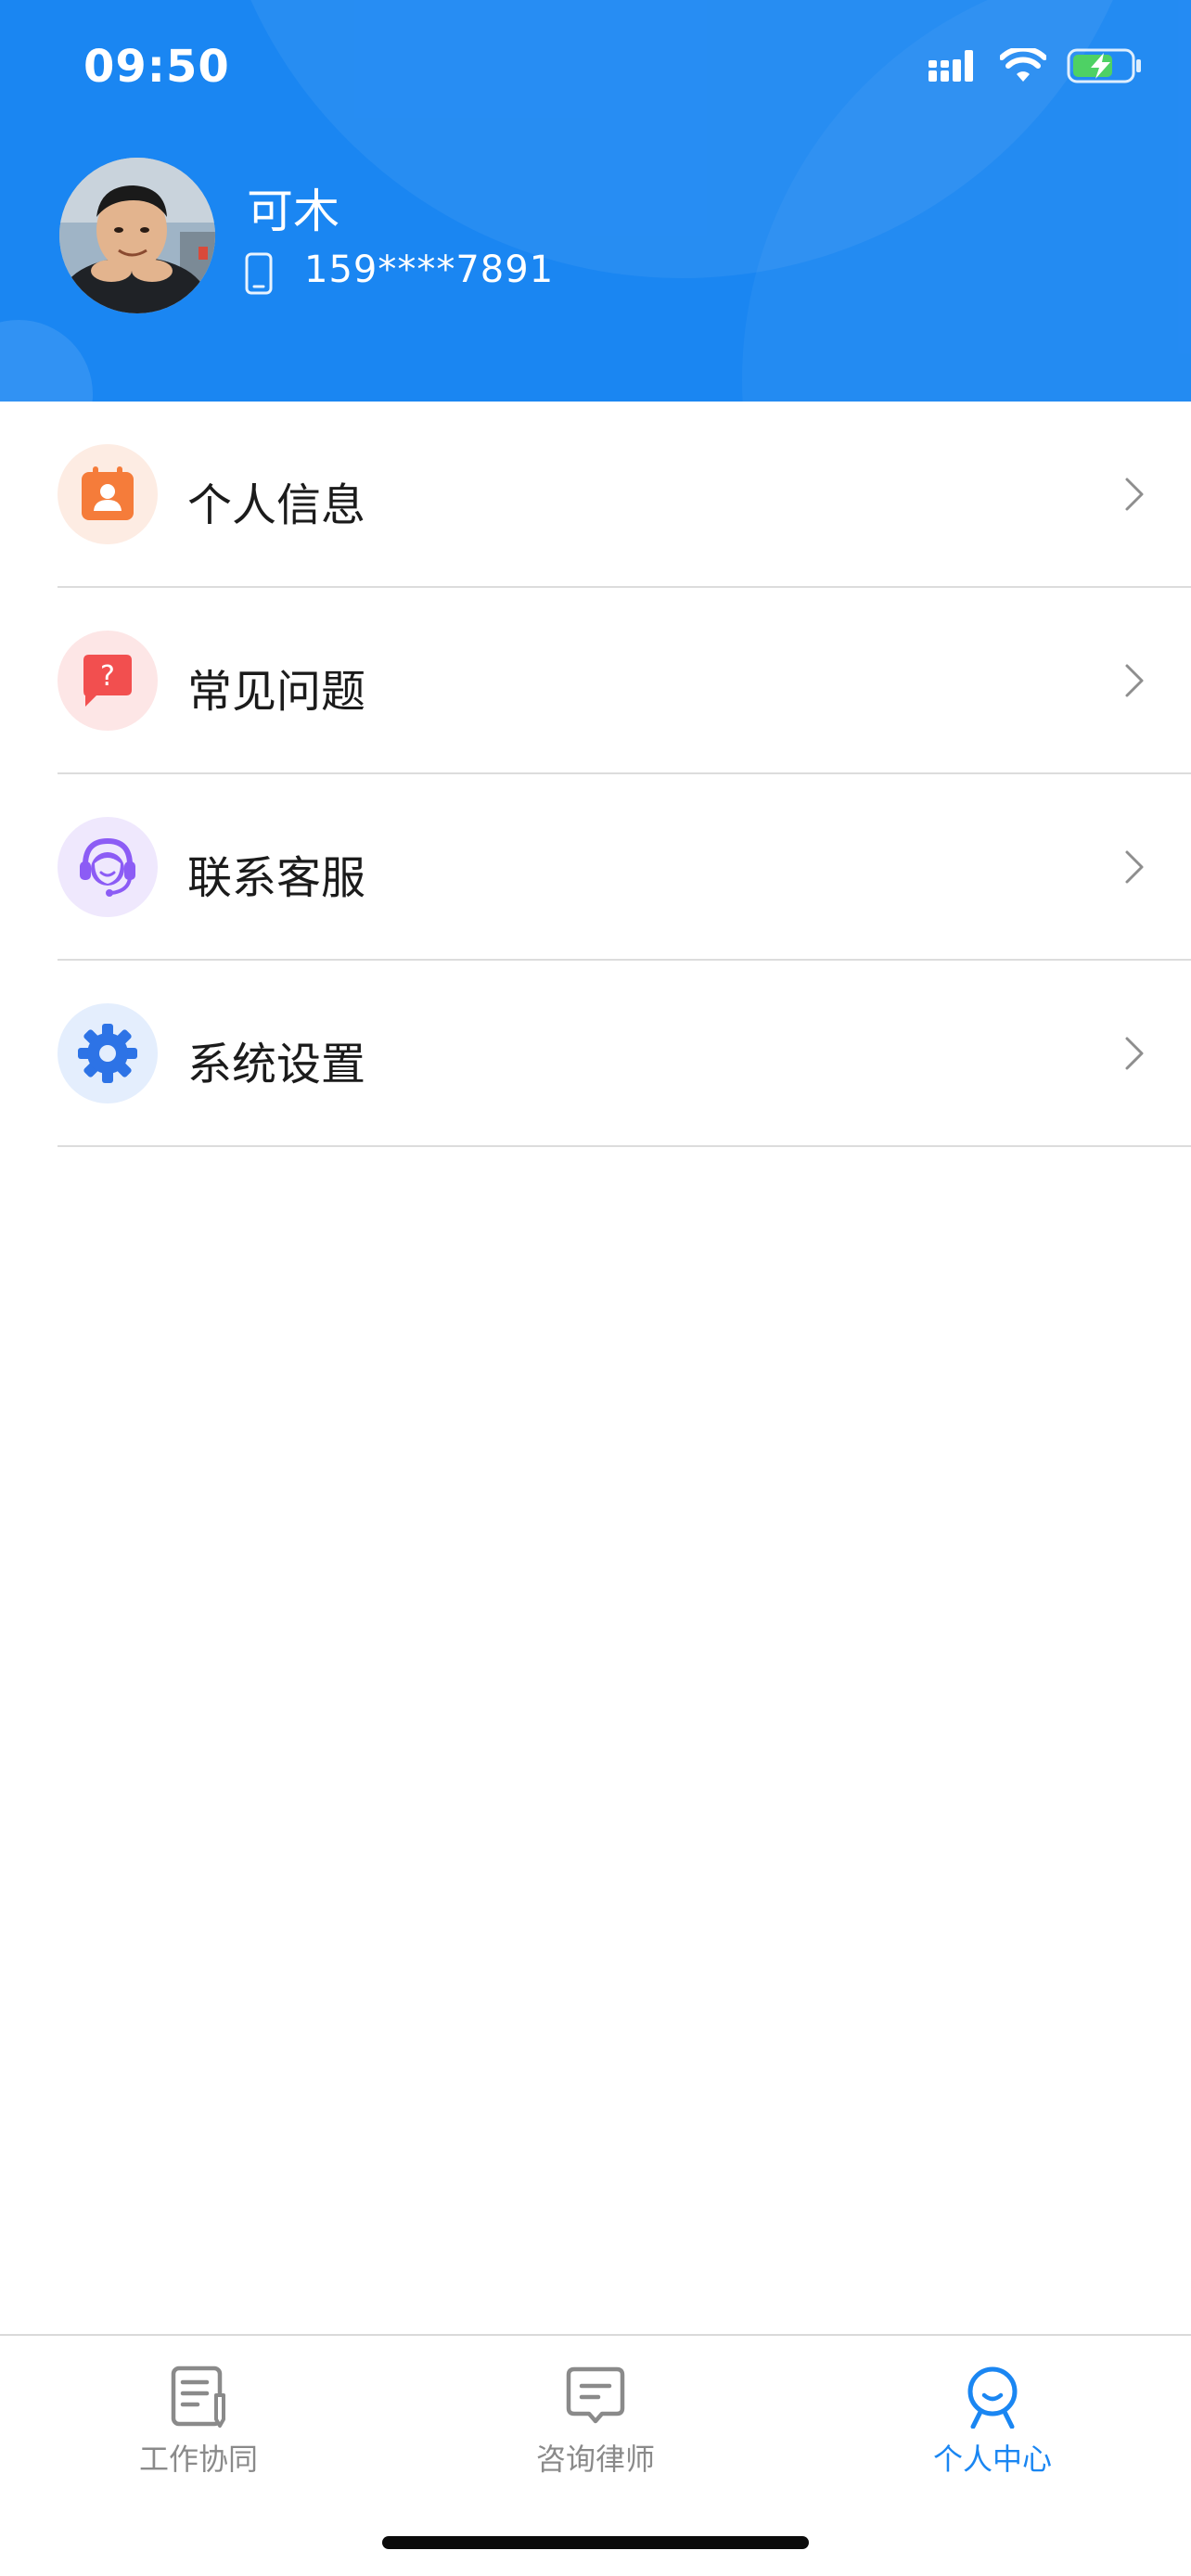  I want to click on divider, so click(624, 1146).